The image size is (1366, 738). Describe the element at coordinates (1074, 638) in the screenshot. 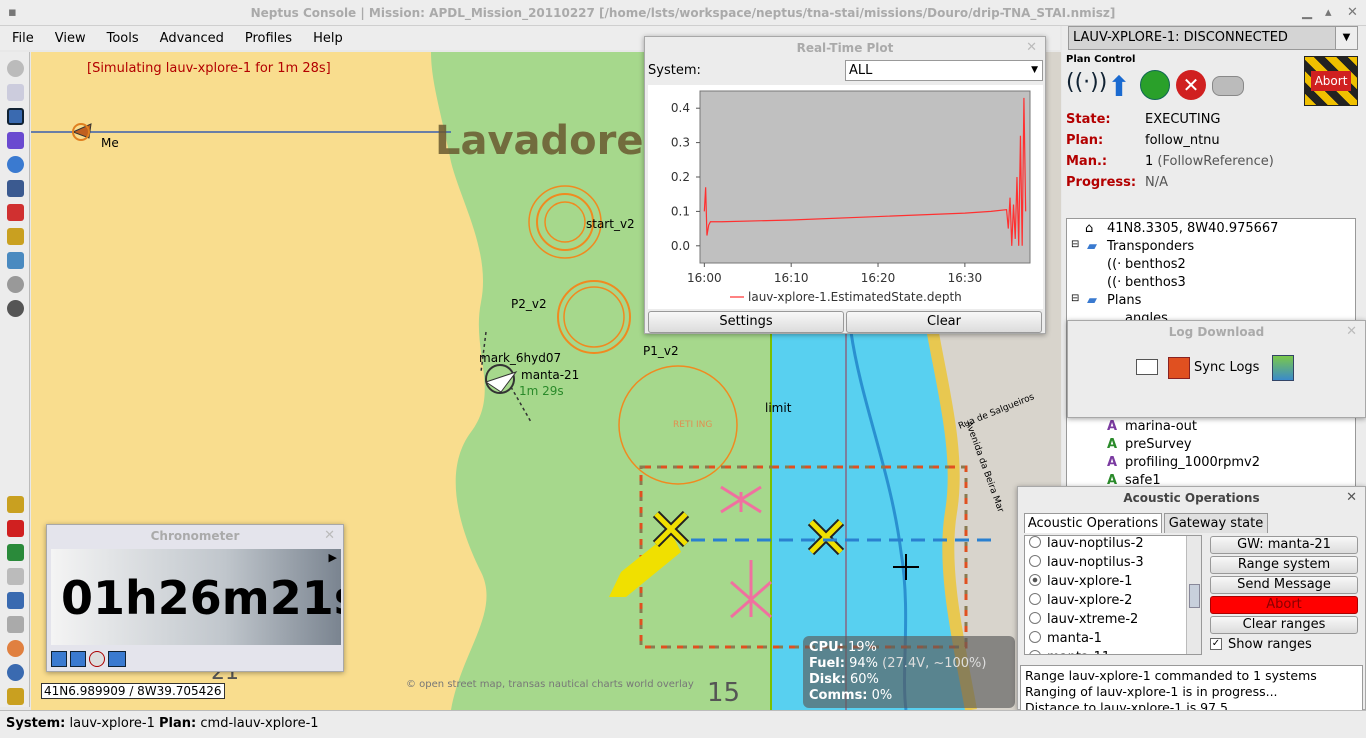

I see `system-name: manta-1` at that location.